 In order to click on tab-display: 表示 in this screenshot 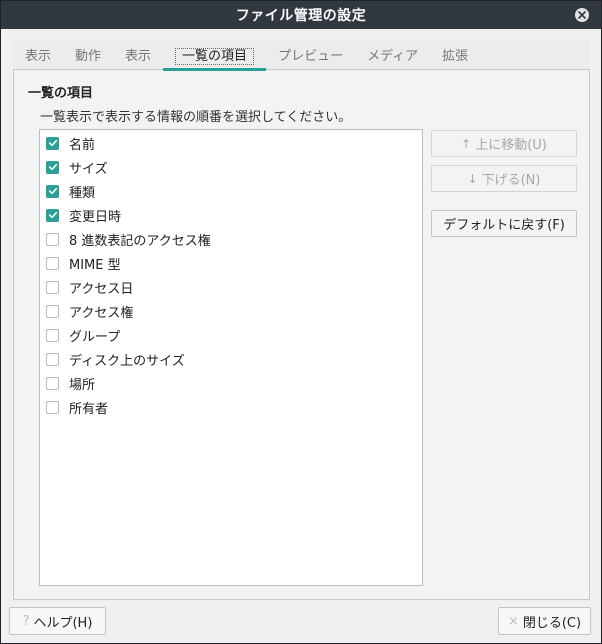, I will do `click(138, 55)`.